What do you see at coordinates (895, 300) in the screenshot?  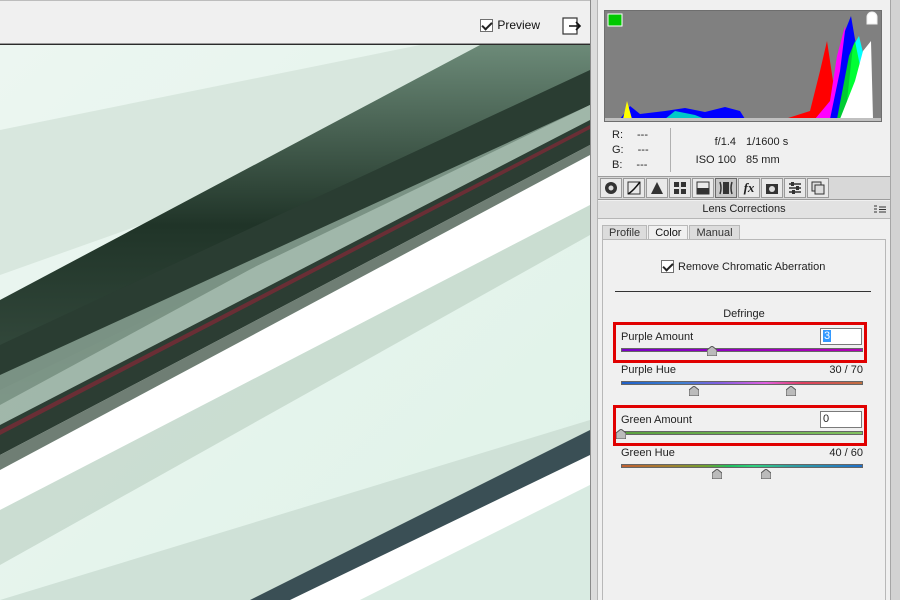 I see `panel-scrollbar` at bounding box center [895, 300].